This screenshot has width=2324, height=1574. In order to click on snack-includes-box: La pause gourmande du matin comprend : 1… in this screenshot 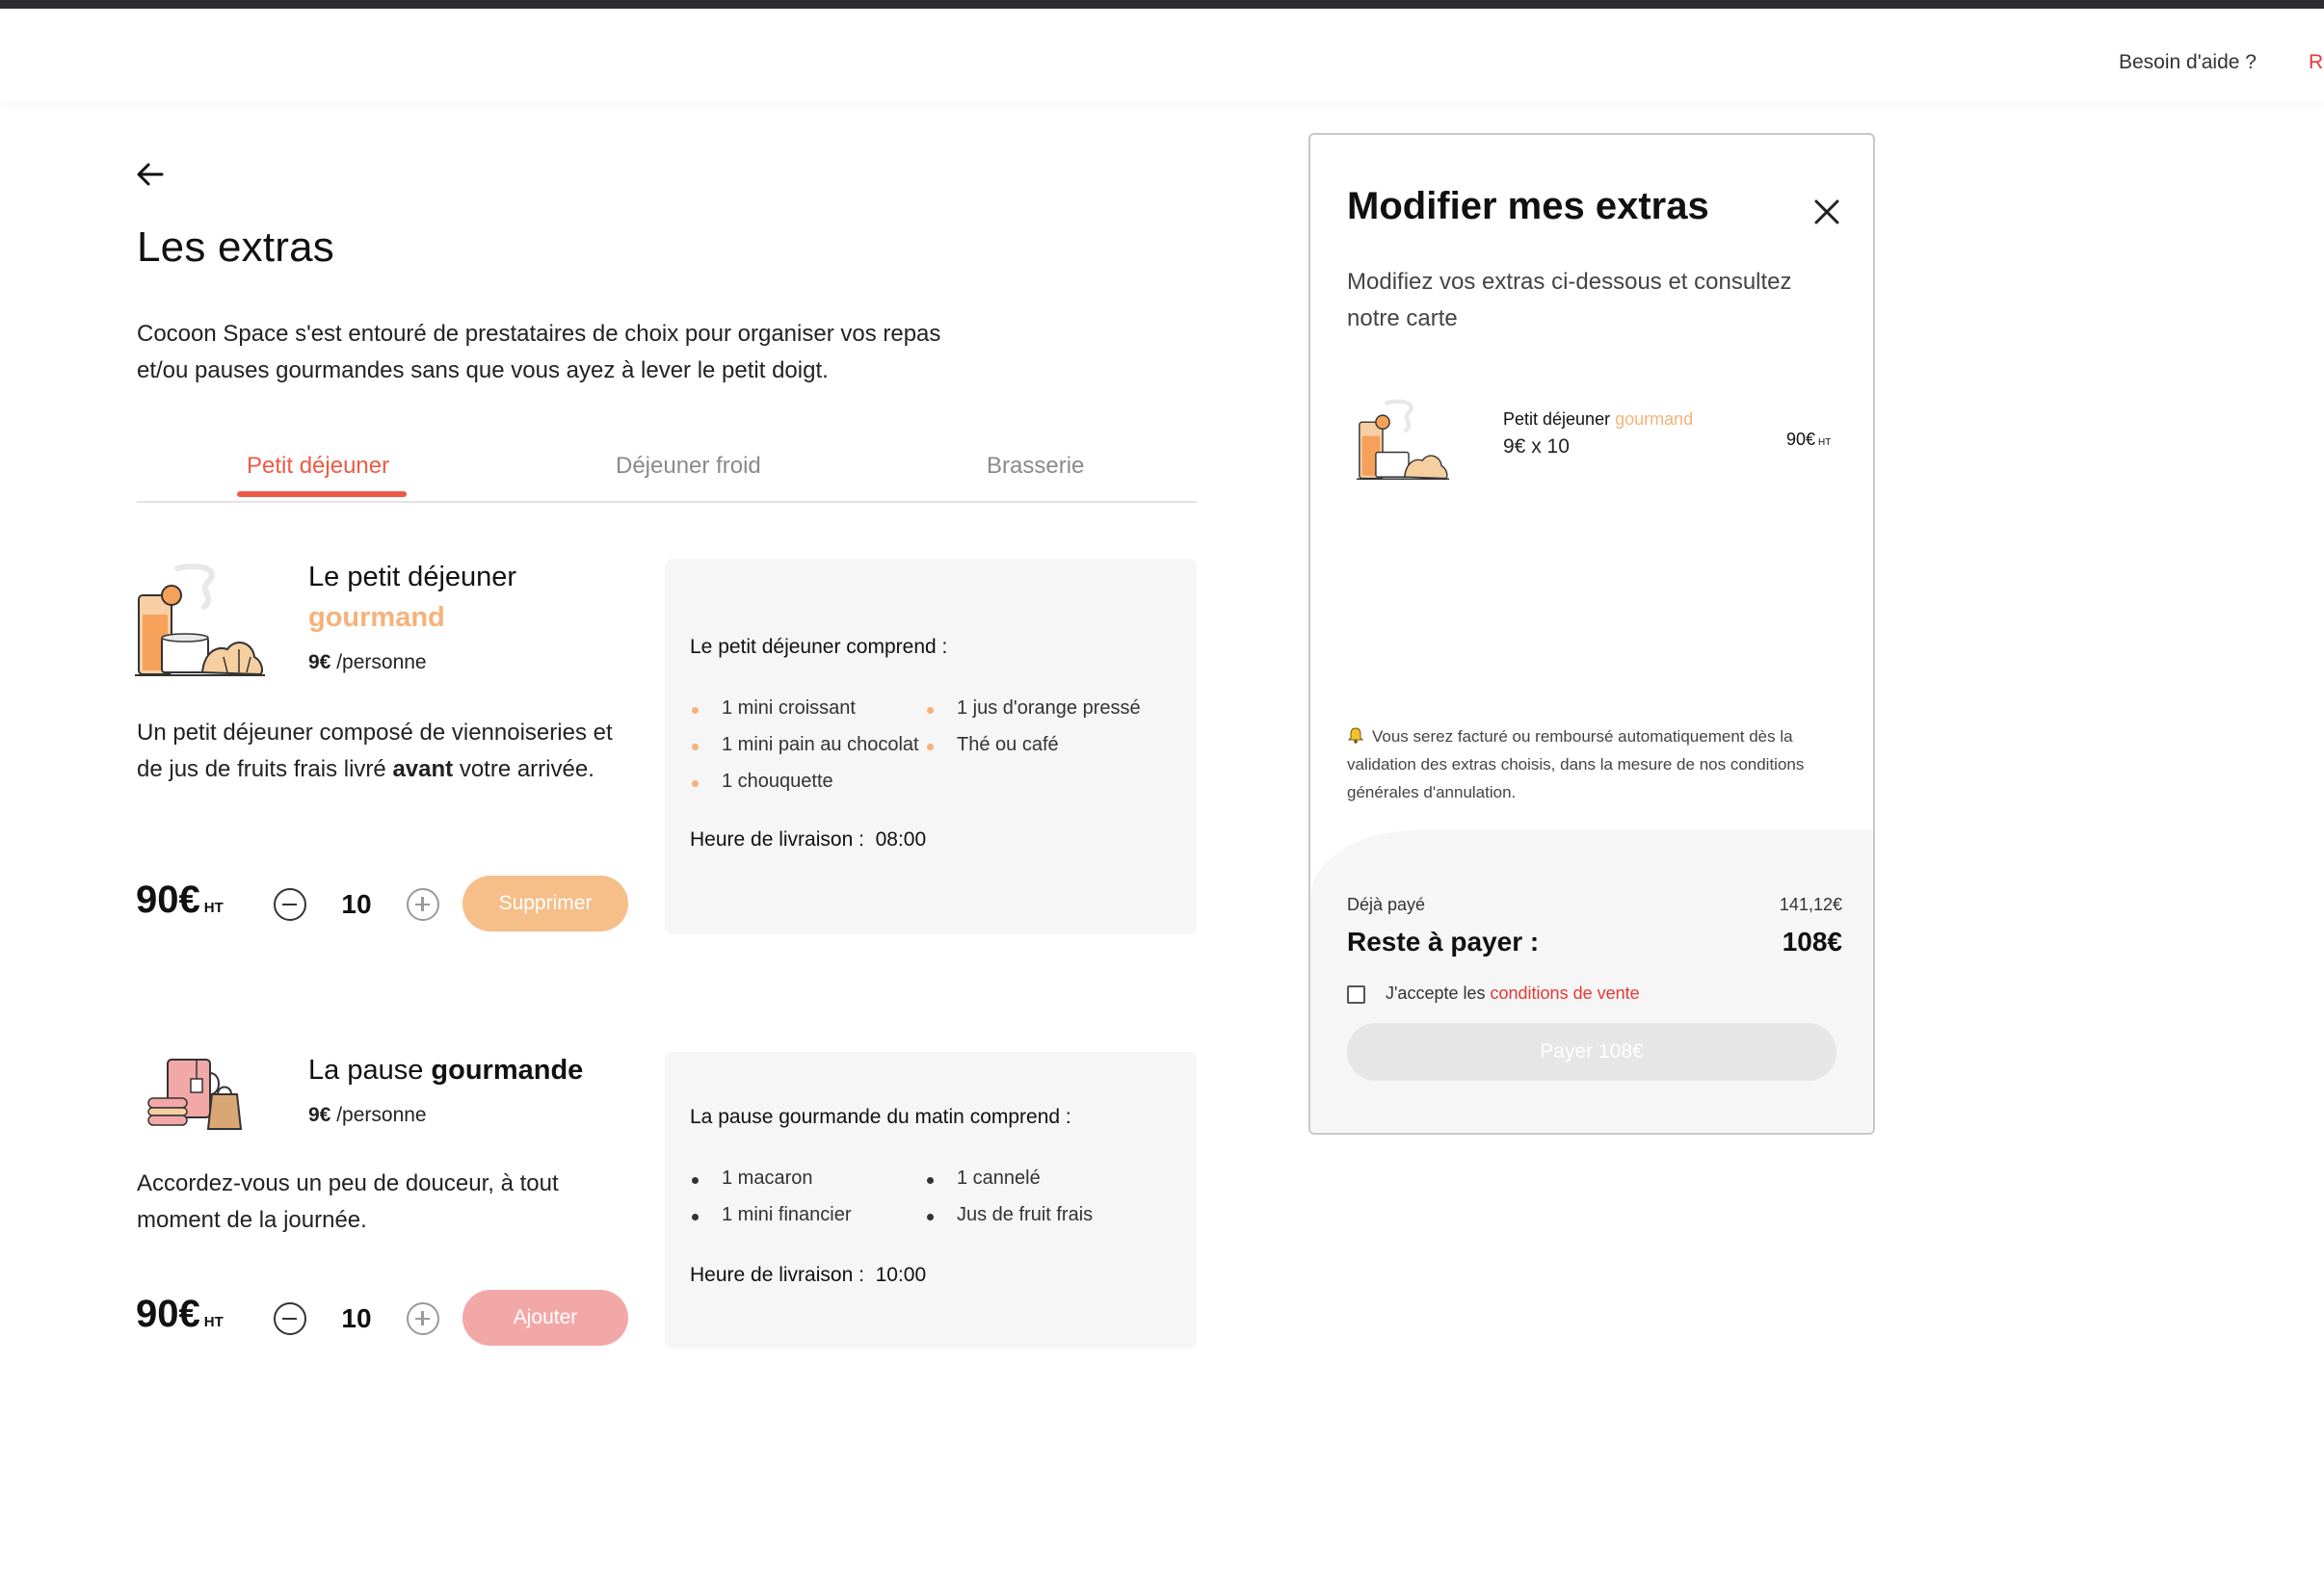, I will do `click(931, 1200)`.